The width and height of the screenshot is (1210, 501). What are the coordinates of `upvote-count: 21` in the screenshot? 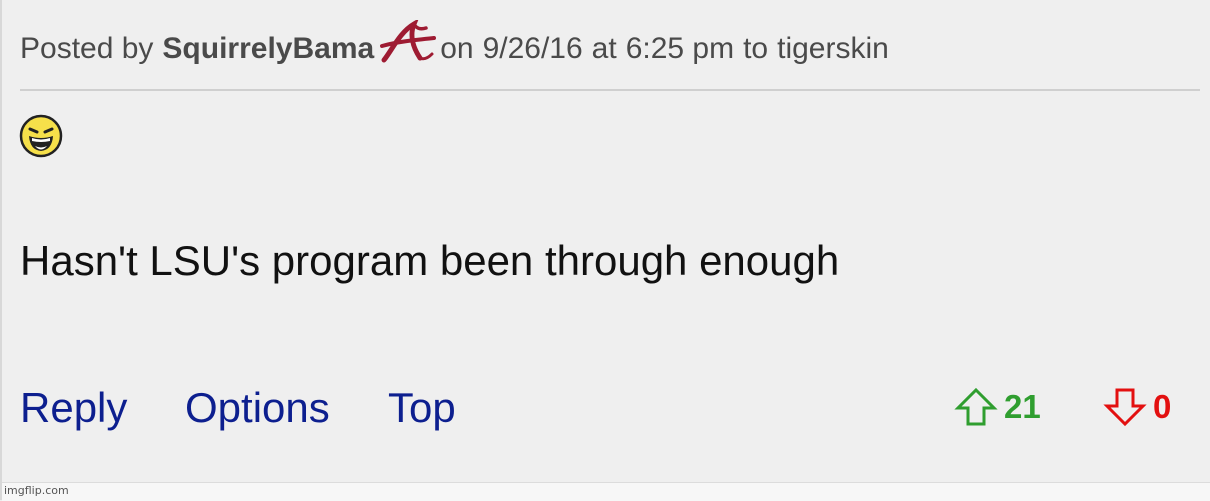 It's located at (1022, 406).